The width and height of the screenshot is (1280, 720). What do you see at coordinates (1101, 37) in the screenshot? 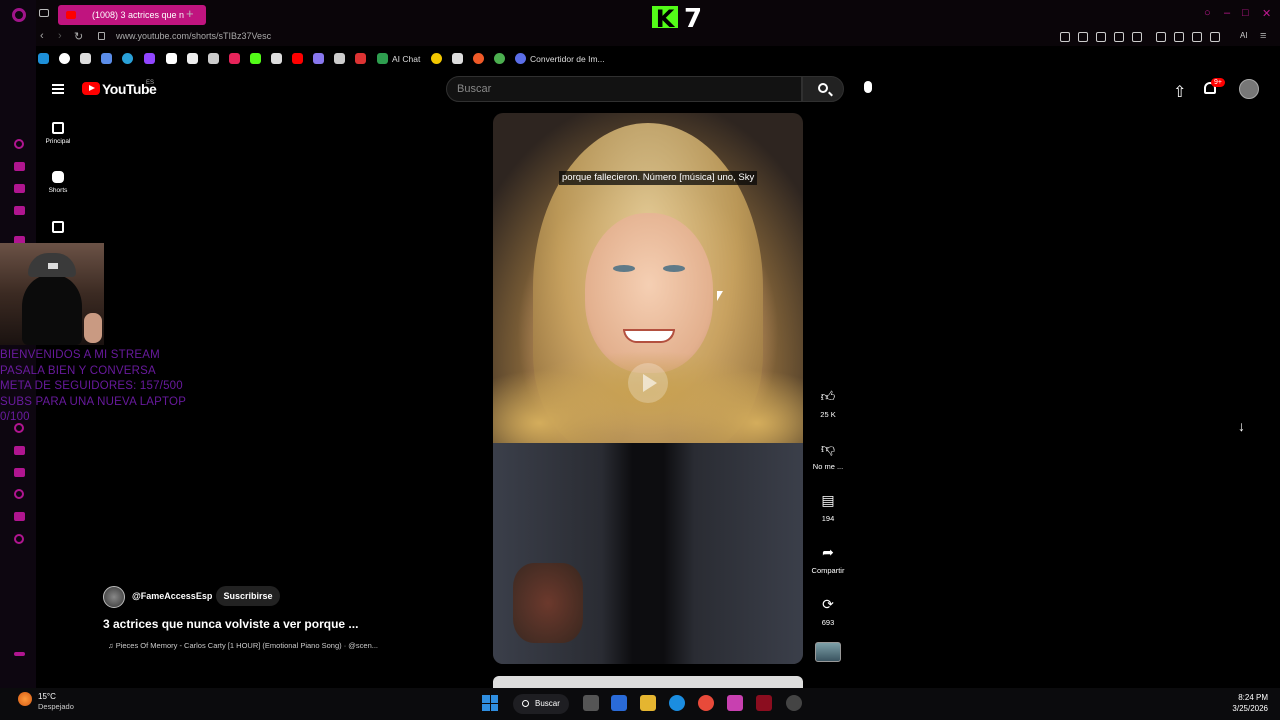
I see `vpn-icon` at bounding box center [1101, 37].